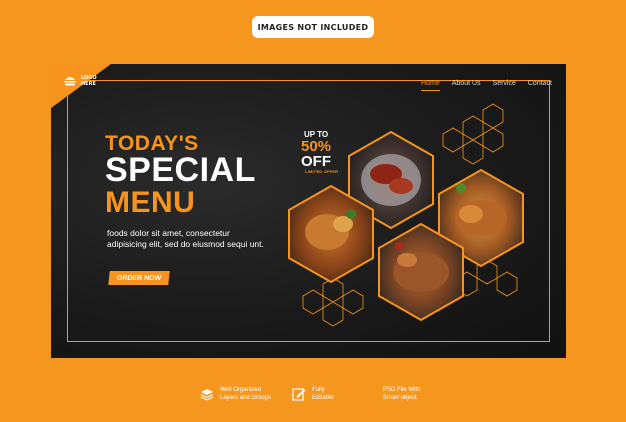 The height and width of the screenshot is (422, 626). I want to click on feature-editable-line1: Fully, so click(318, 390).